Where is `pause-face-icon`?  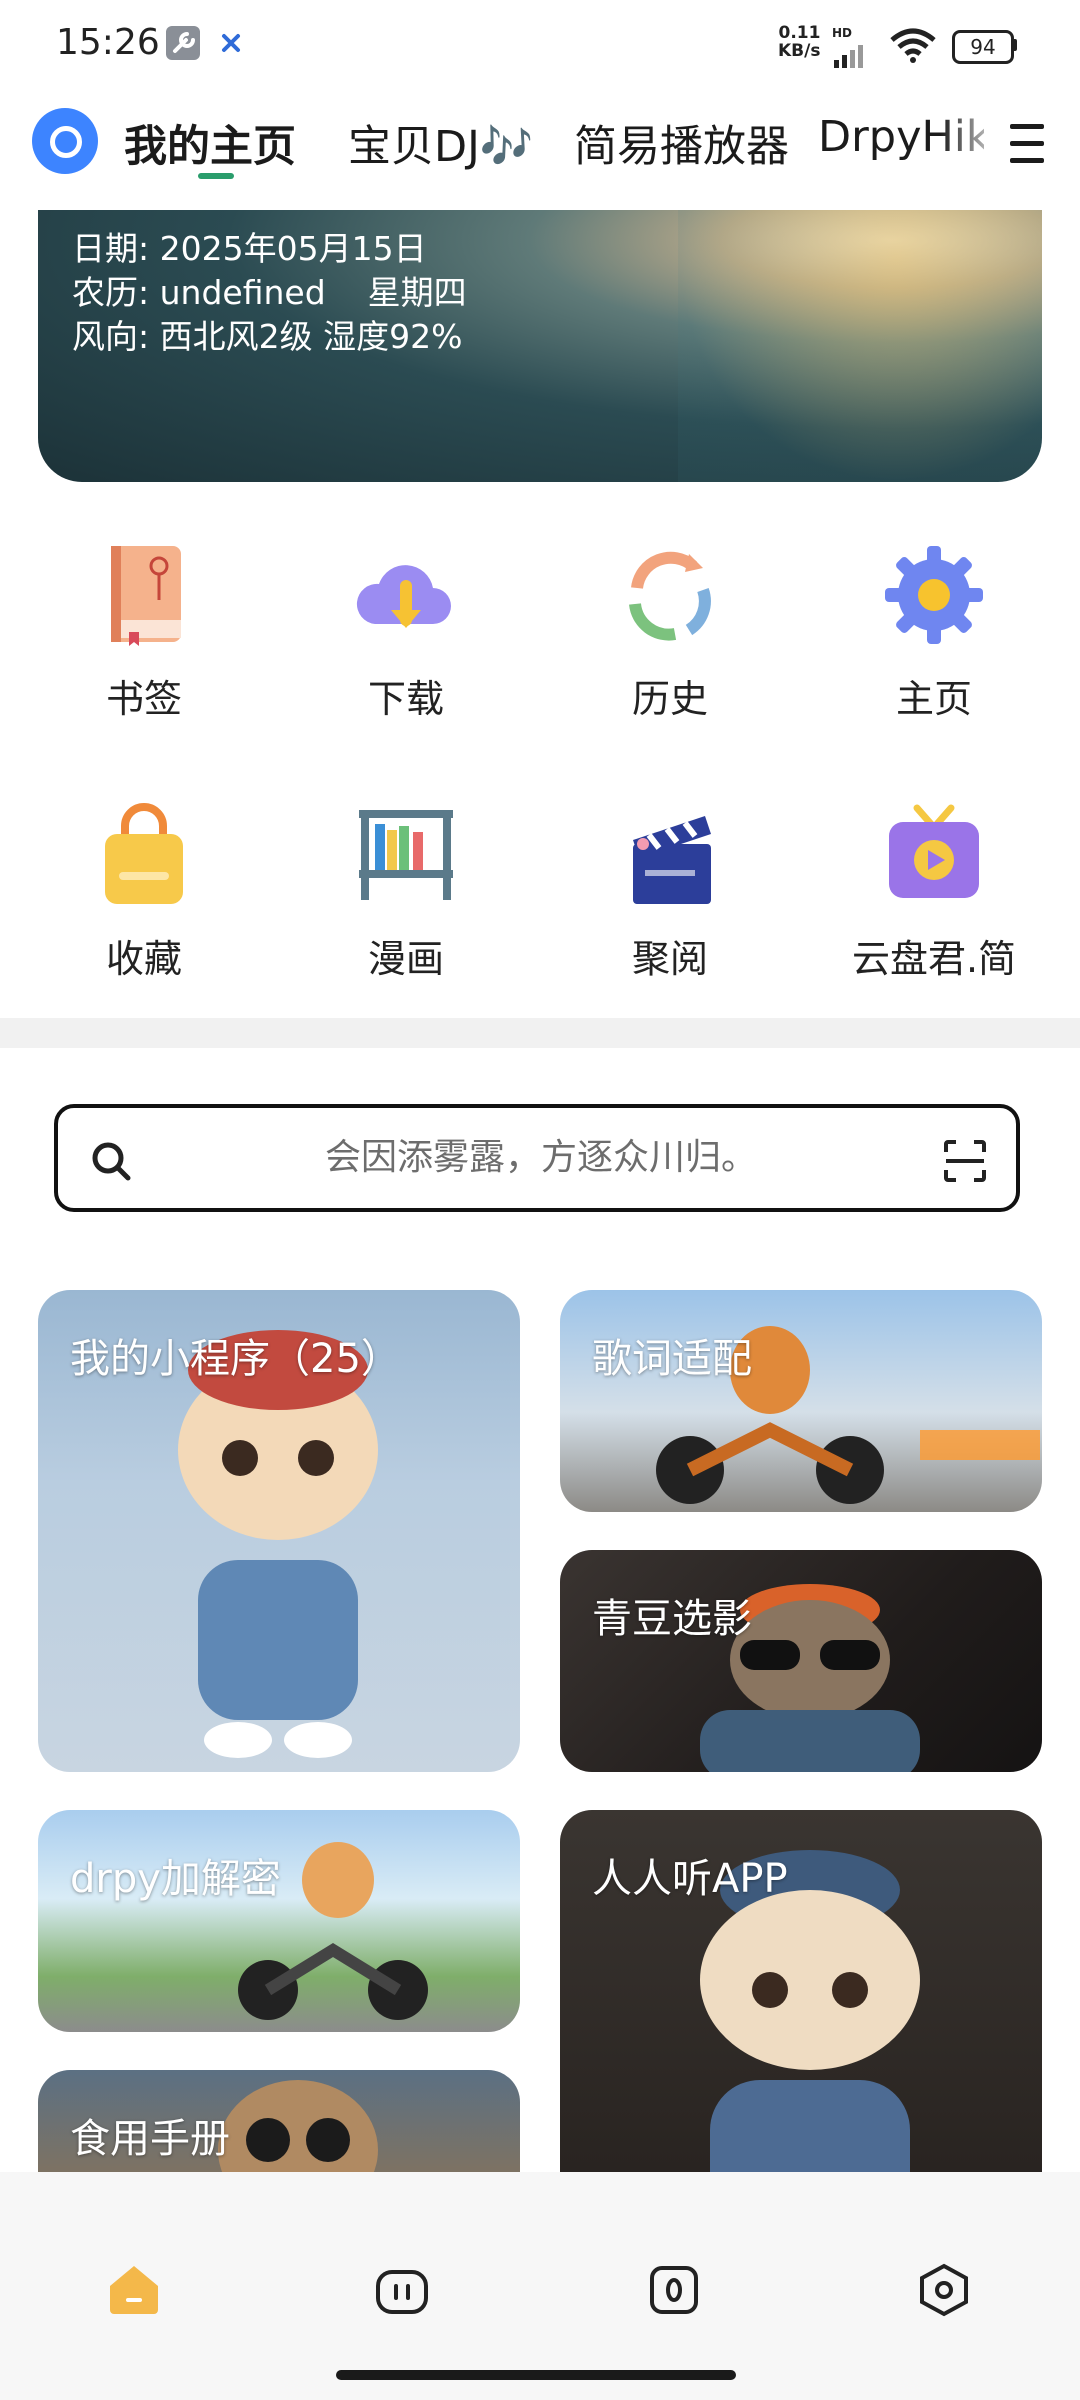
pause-face-icon is located at coordinates (402, 2290).